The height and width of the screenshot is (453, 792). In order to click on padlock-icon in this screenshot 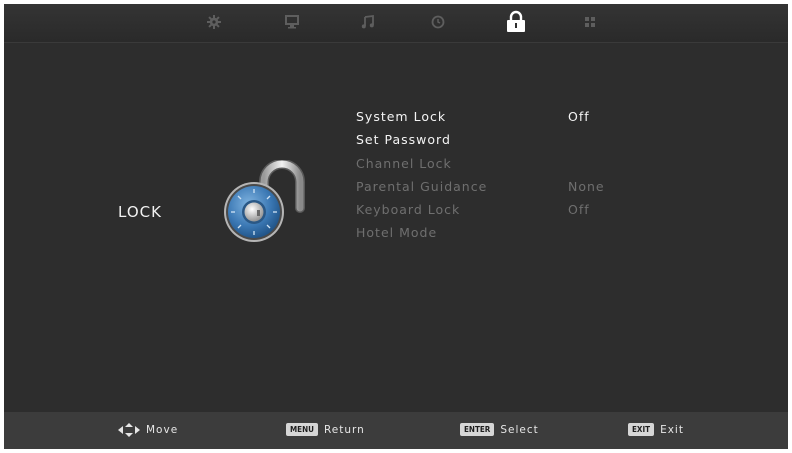, I will do `click(264, 201)`.